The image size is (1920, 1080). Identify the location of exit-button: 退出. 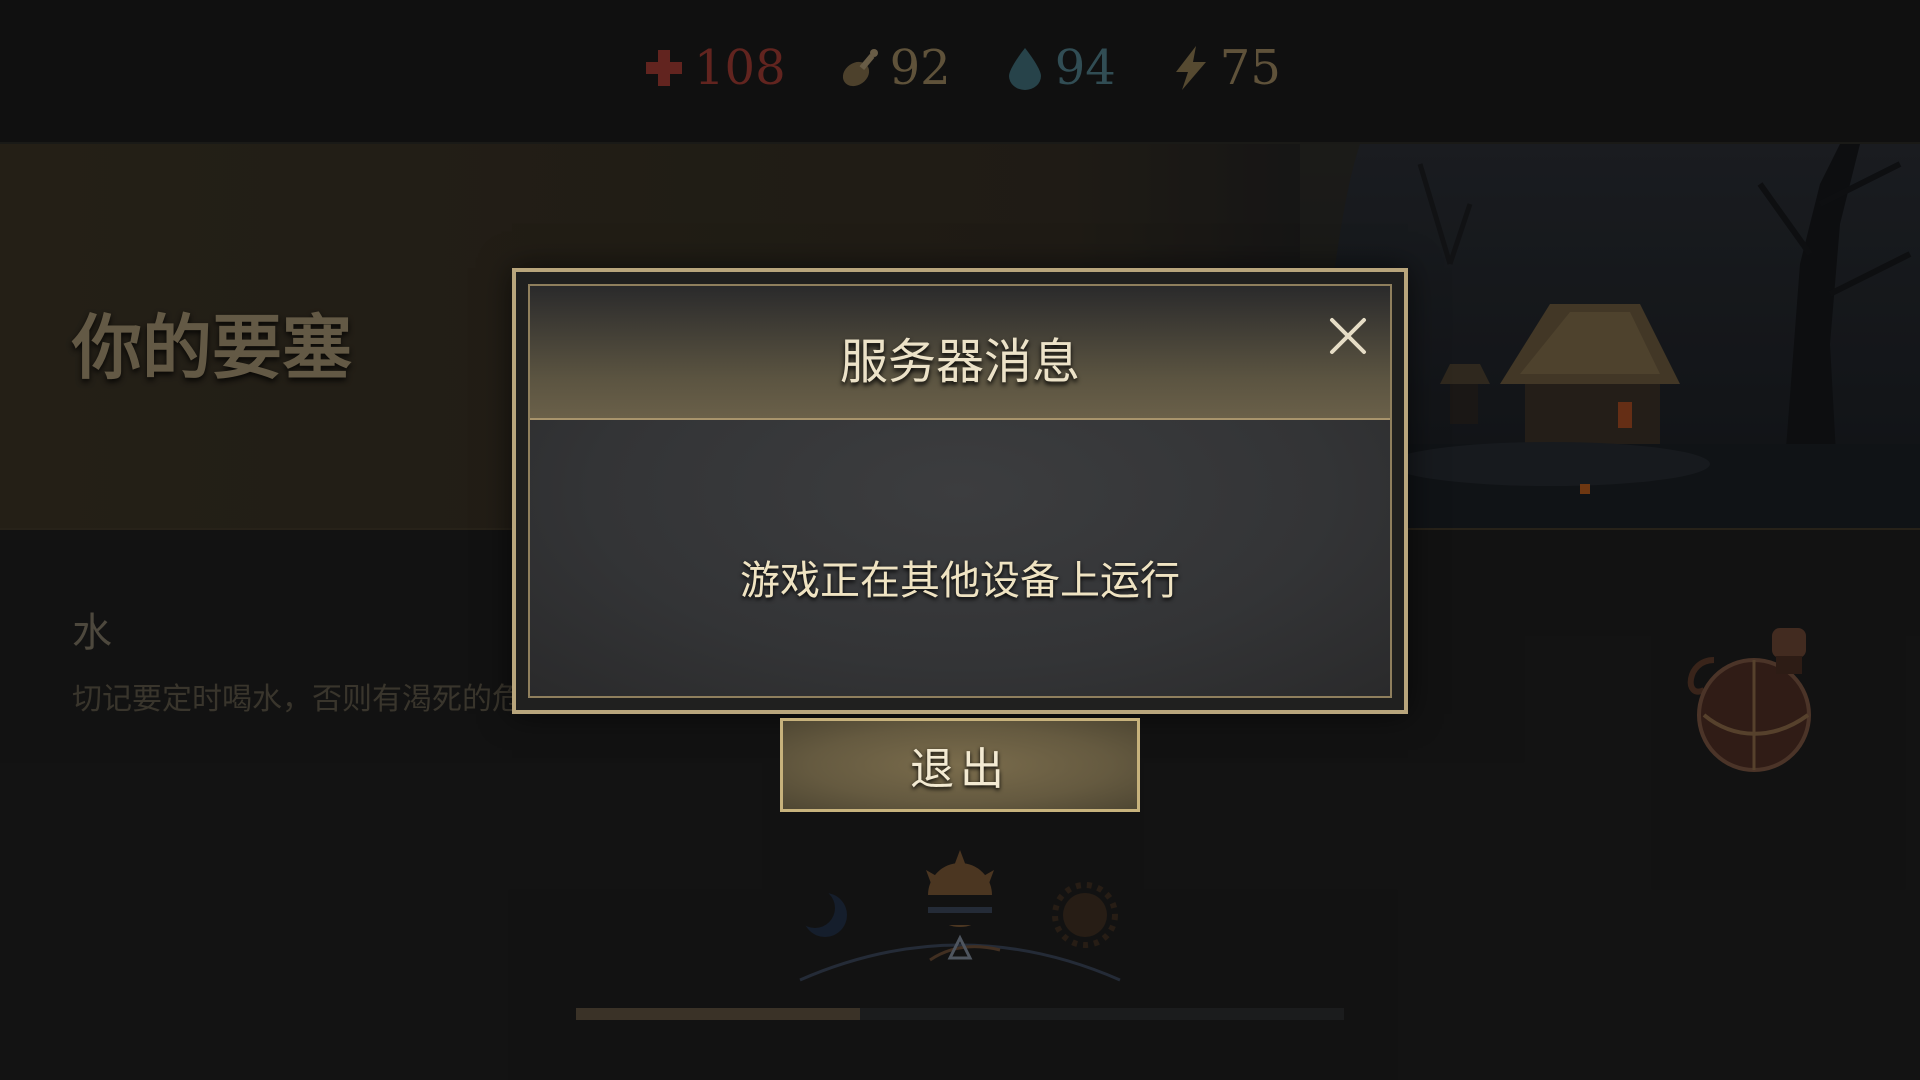
(960, 765).